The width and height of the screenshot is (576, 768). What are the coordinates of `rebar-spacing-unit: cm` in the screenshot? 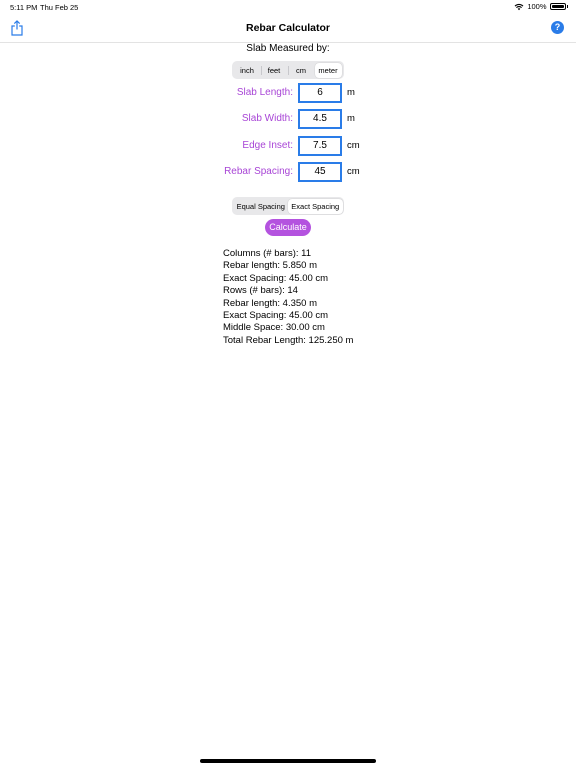 It's located at (353, 171).